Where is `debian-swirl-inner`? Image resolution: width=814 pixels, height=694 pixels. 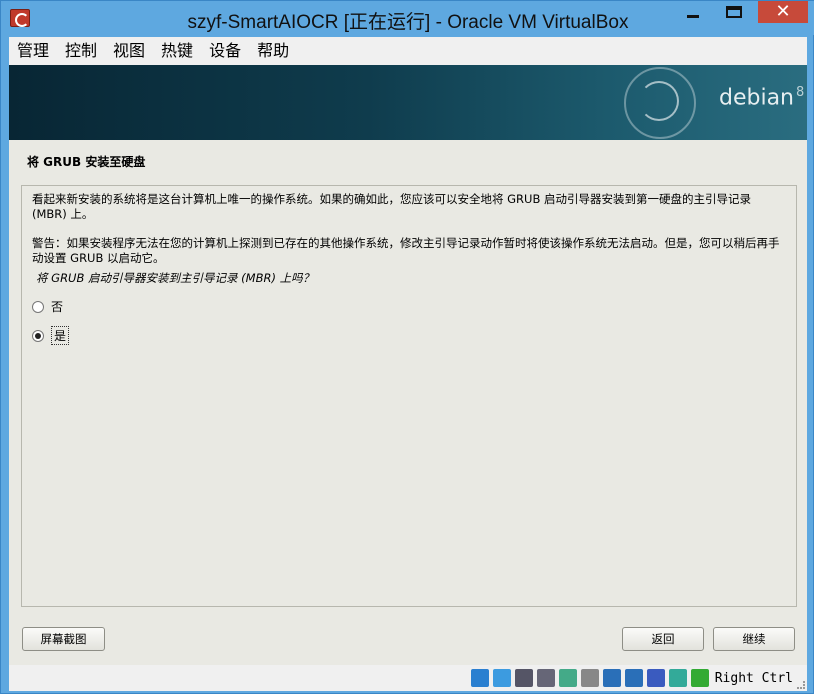 debian-swirl-inner is located at coordinates (659, 101).